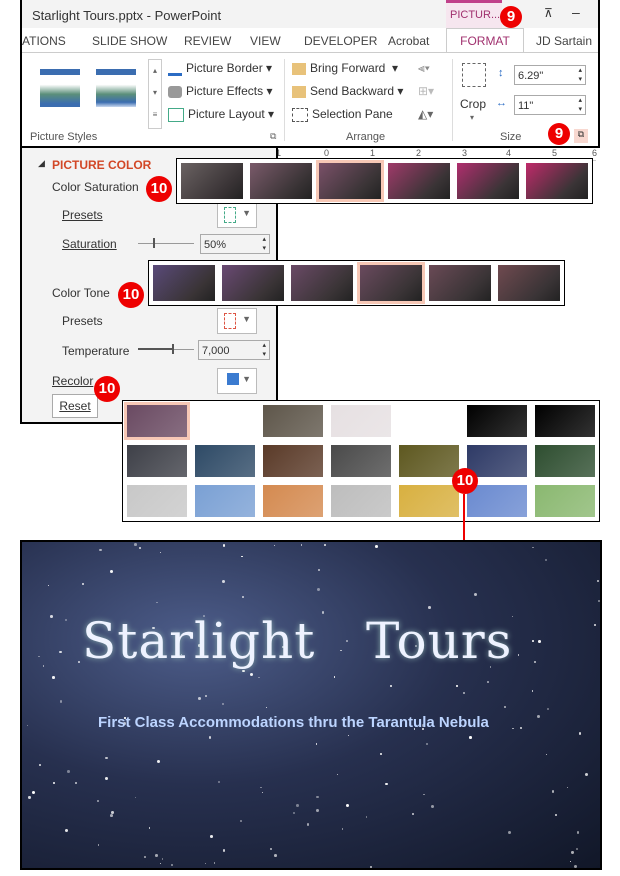  Describe the element at coordinates (221, 114) in the screenshot. I see `picture-layout-button: Picture Layout ▾` at that location.